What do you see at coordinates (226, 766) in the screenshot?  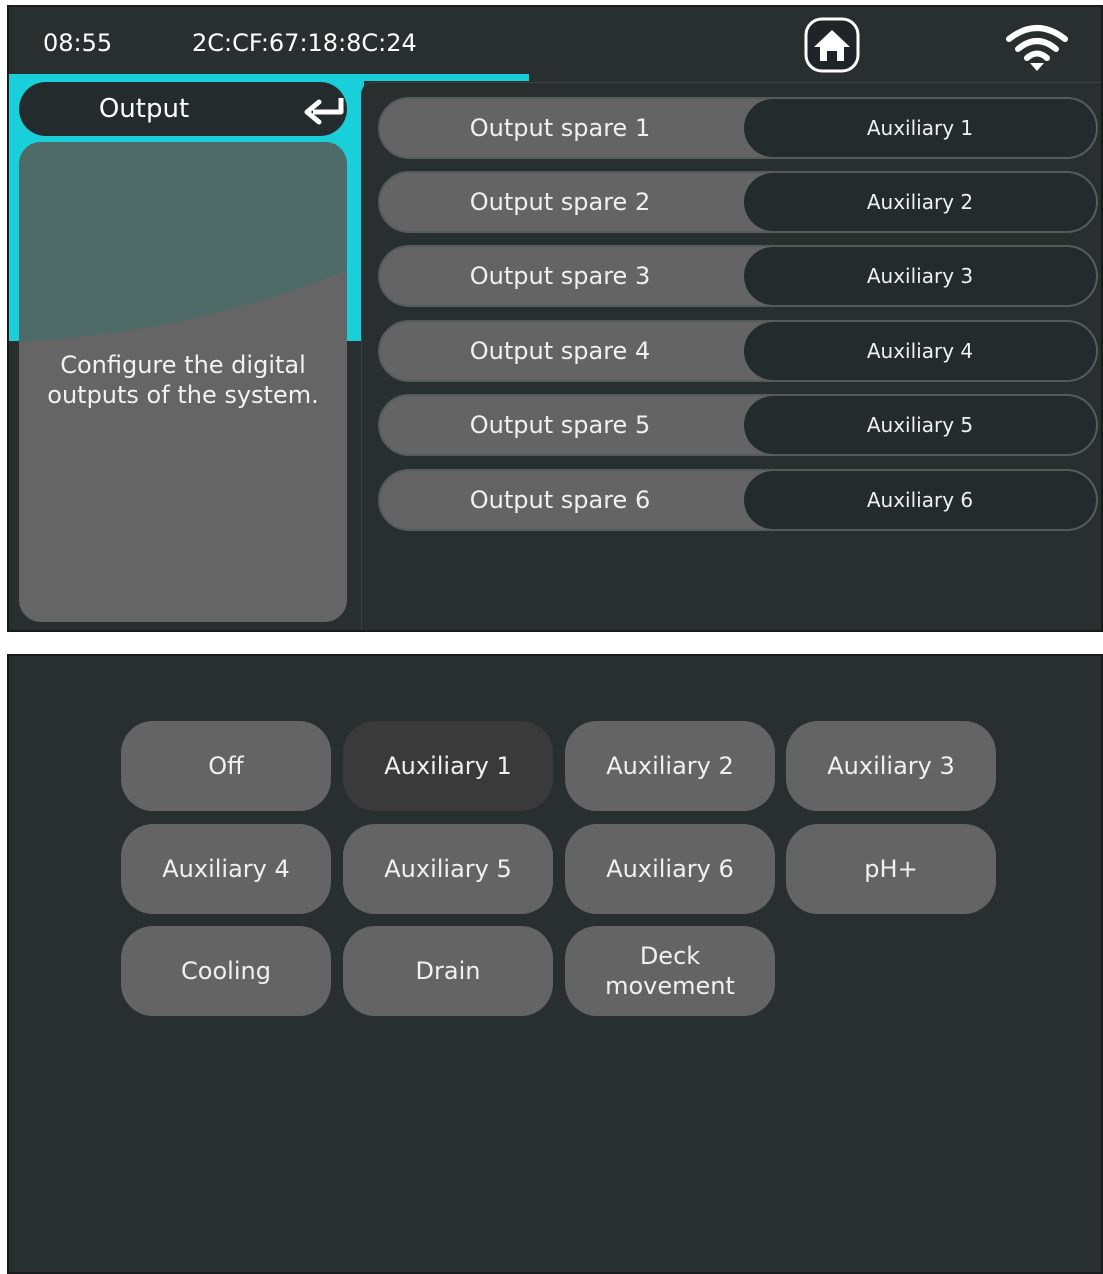 I see `option-off: Off` at bounding box center [226, 766].